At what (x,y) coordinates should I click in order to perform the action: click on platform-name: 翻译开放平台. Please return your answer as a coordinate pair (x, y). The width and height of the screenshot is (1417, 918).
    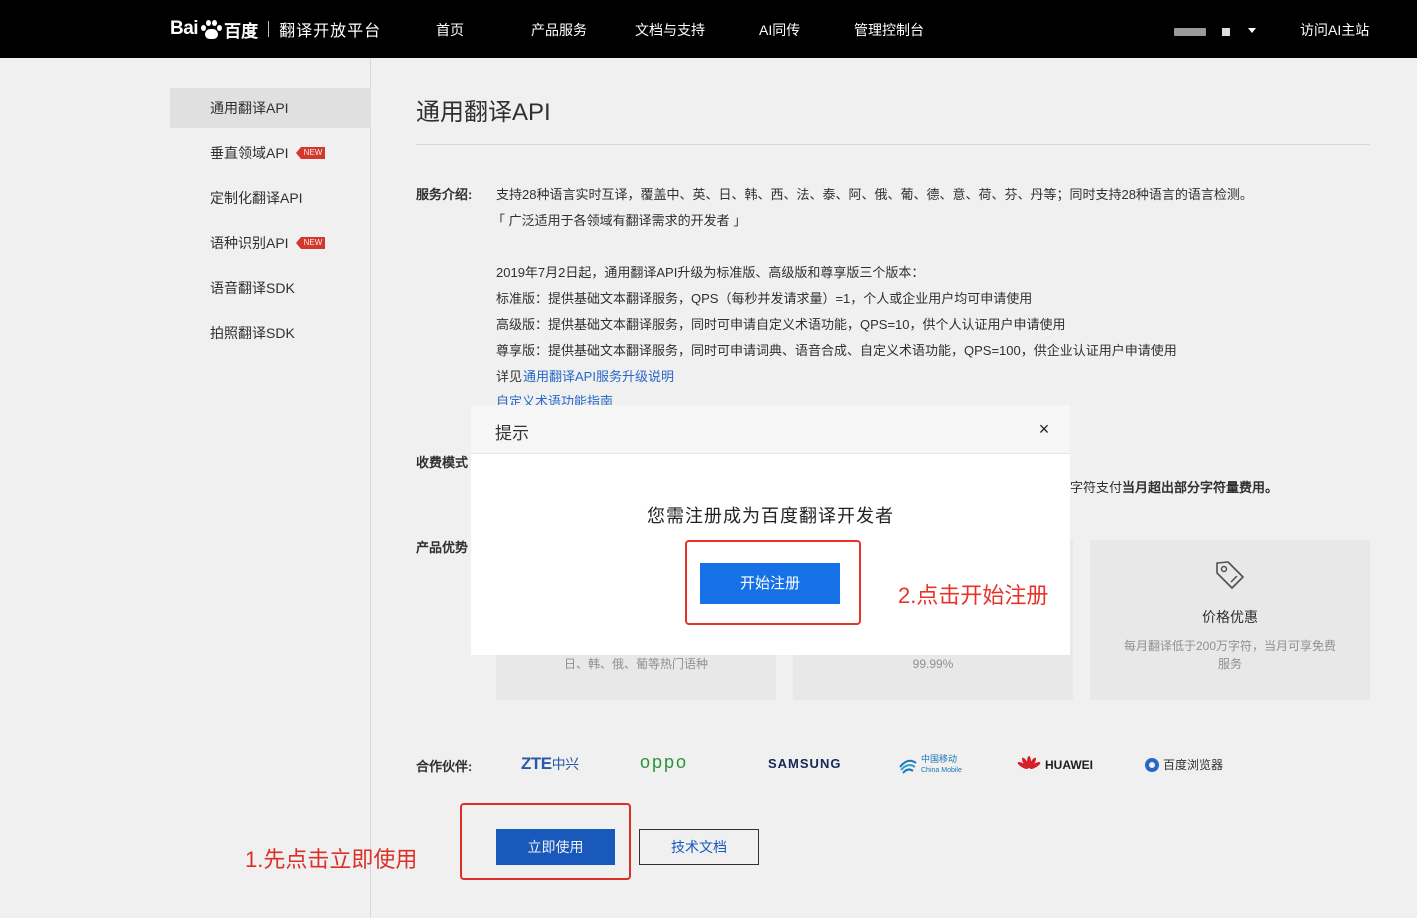
    Looking at the image, I should click on (330, 31).